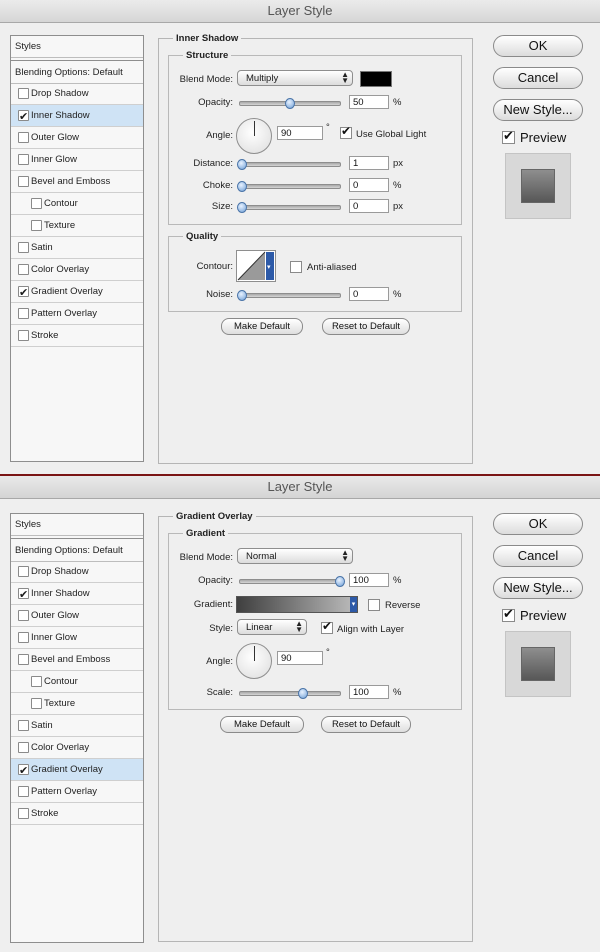  What do you see at coordinates (369, 206) in the screenshot?
I see `size-input: 0` at bounding box center [369, 206].